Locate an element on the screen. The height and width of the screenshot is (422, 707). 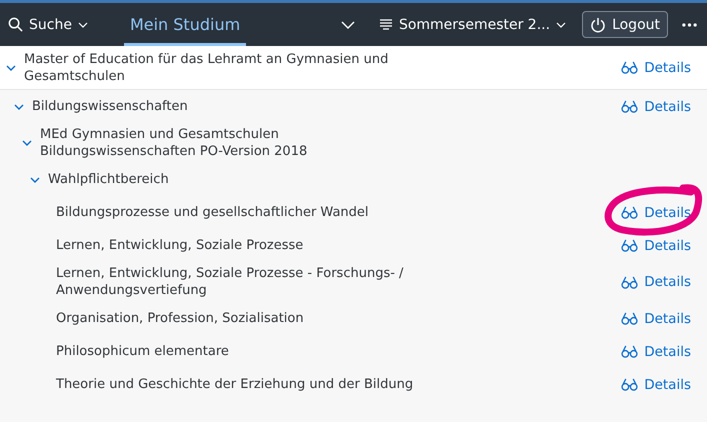
tree-item-label: Organisation, Profession, Sozialisation is located at coordinates (180, 318).